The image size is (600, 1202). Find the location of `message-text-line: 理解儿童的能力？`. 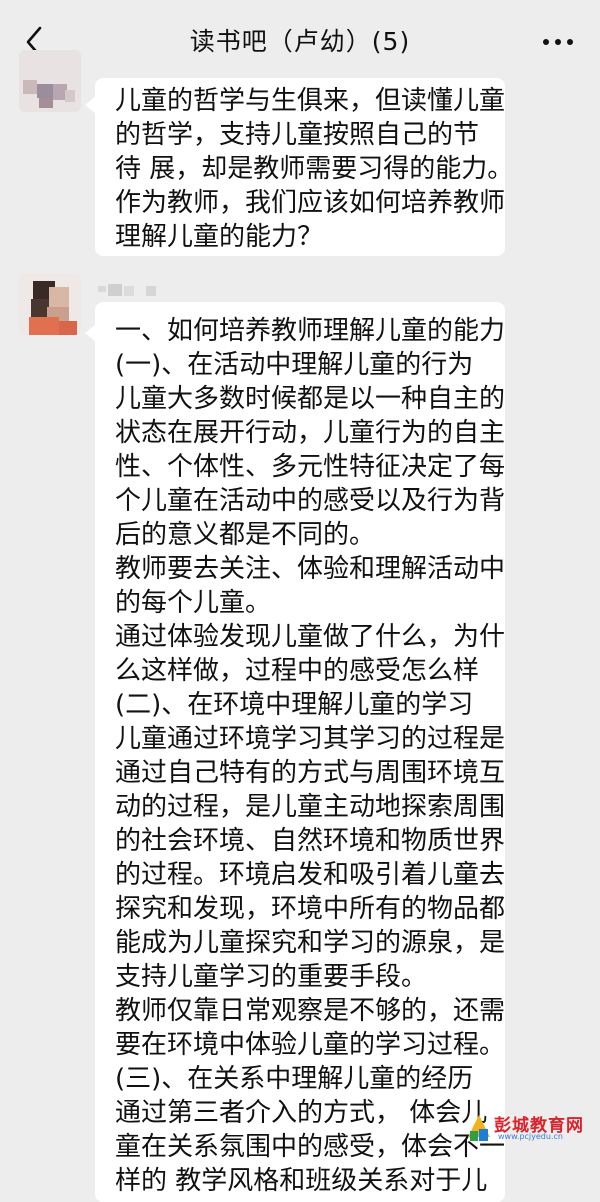

message-text-line: 理解儿童的能力？ is located at coordinates (219, 237).